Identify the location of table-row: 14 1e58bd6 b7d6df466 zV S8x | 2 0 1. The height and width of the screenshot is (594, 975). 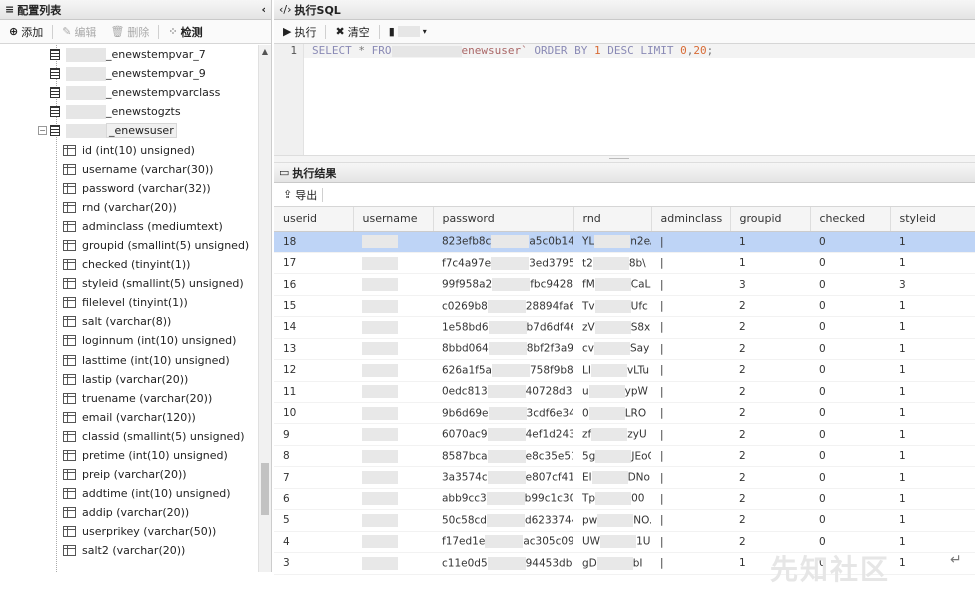
(624, 327).